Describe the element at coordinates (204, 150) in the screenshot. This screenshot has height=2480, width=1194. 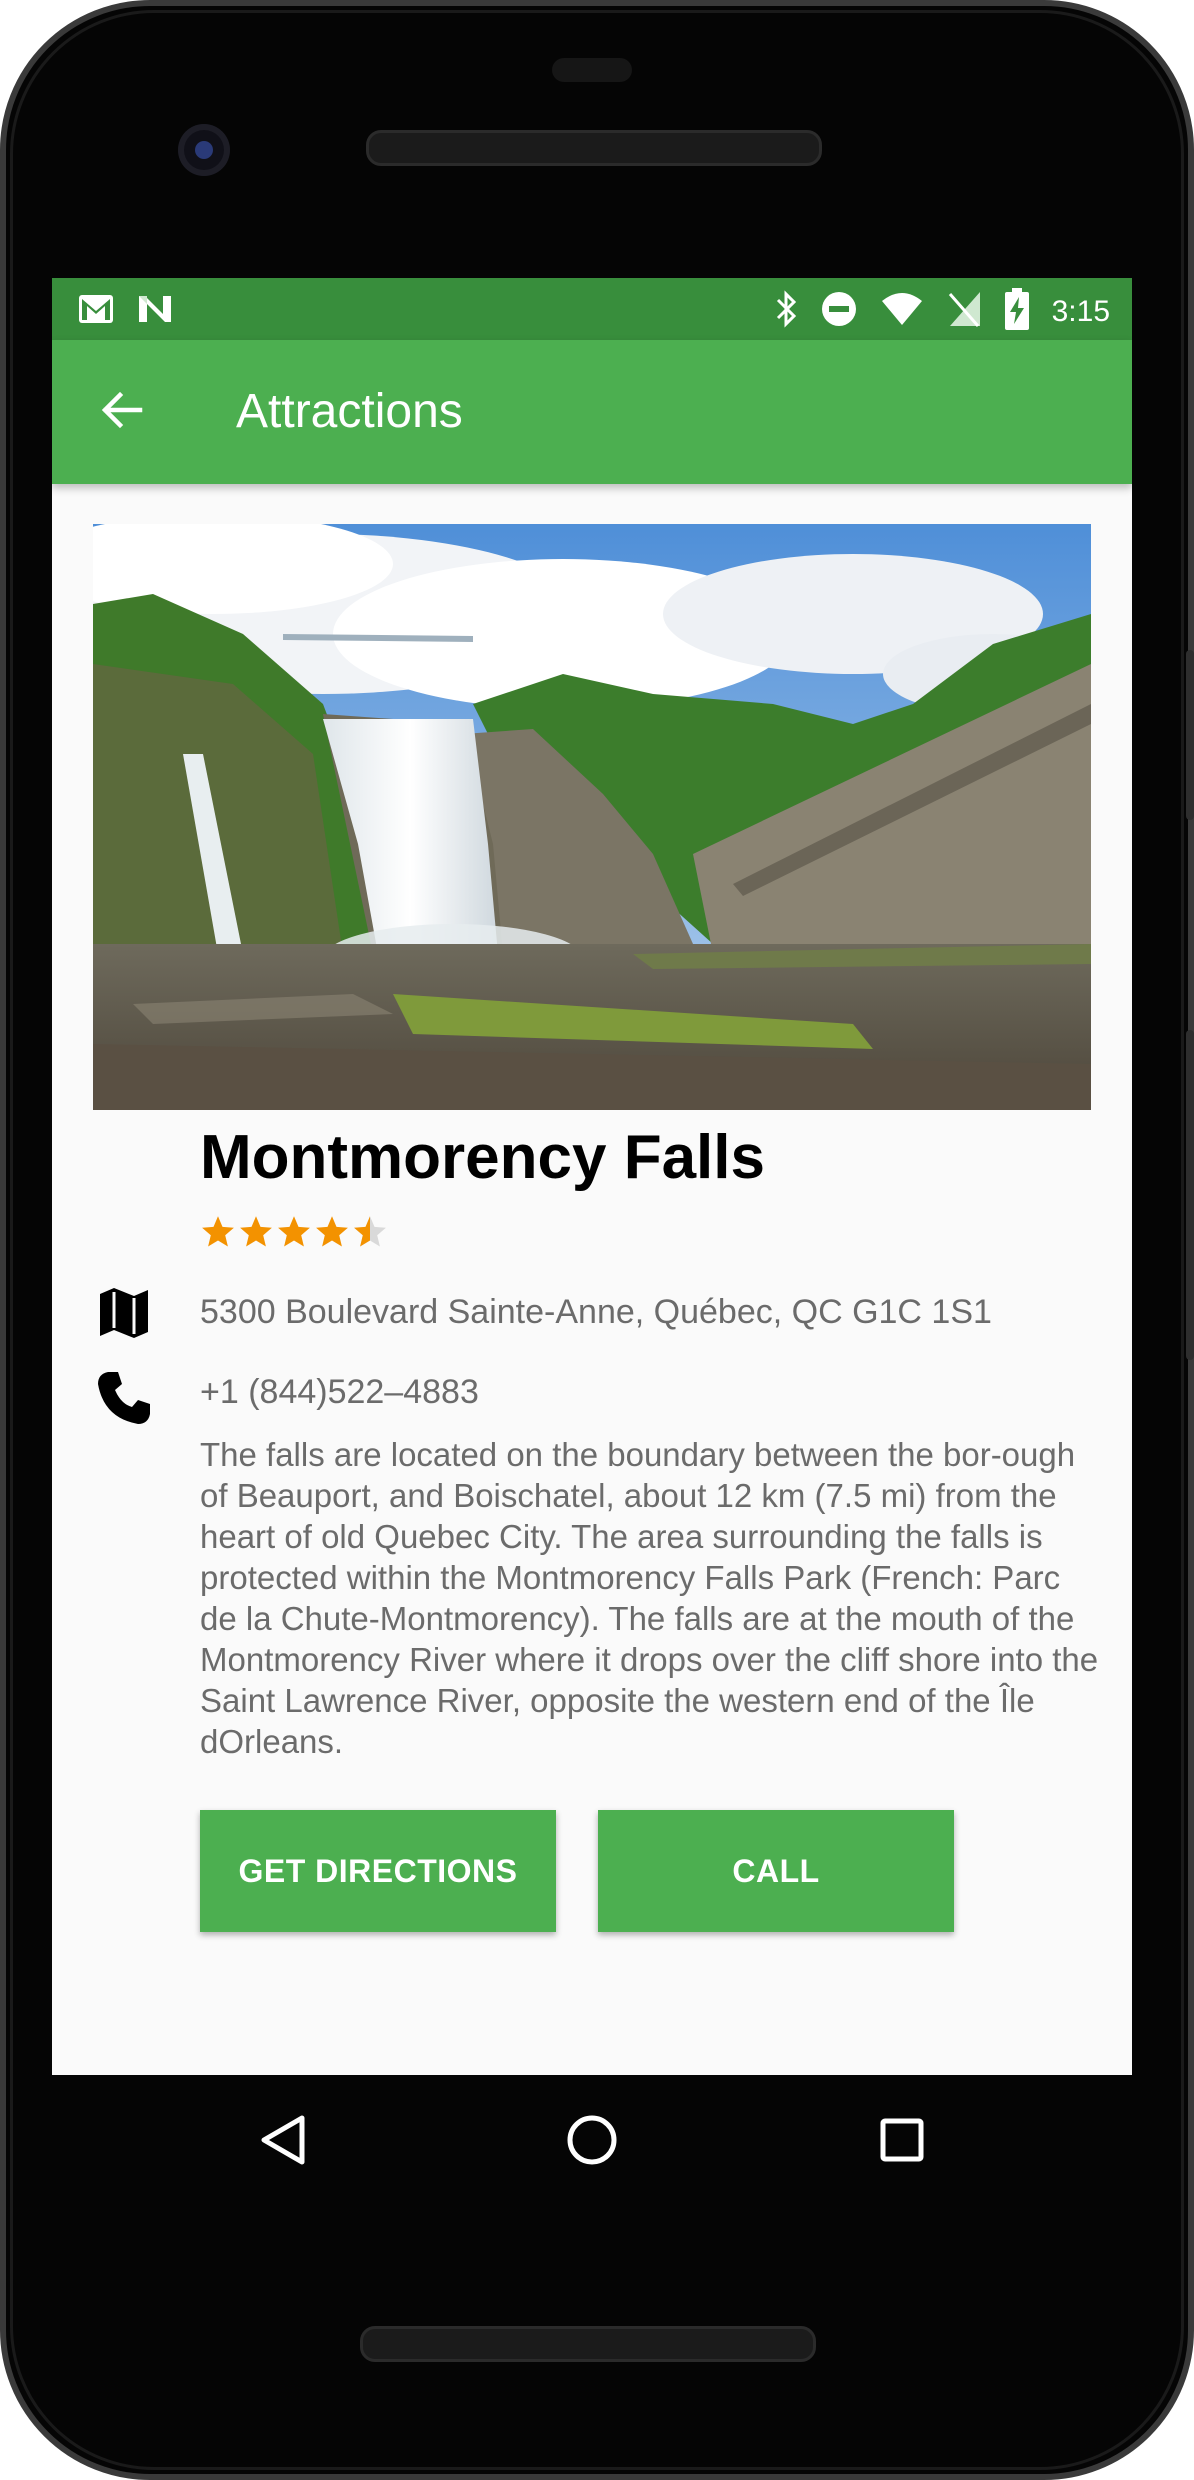
I see `front-camera` at that location.